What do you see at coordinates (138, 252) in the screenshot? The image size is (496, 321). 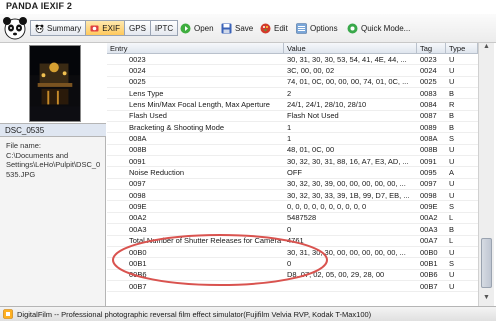 I see `cell-entry: 00B0` at bounding box center [138, 252].